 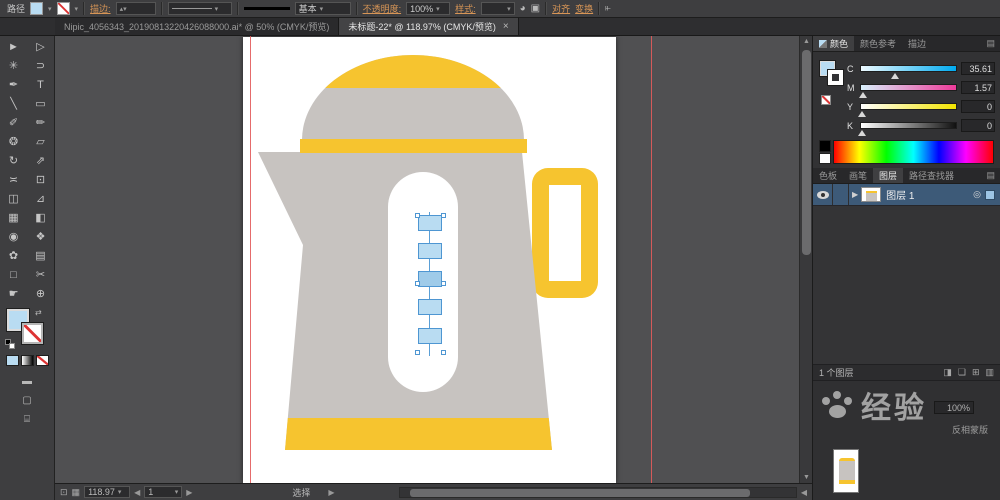 I want to click on pen-tool-icon: ✒, so click(x=13, y=84).